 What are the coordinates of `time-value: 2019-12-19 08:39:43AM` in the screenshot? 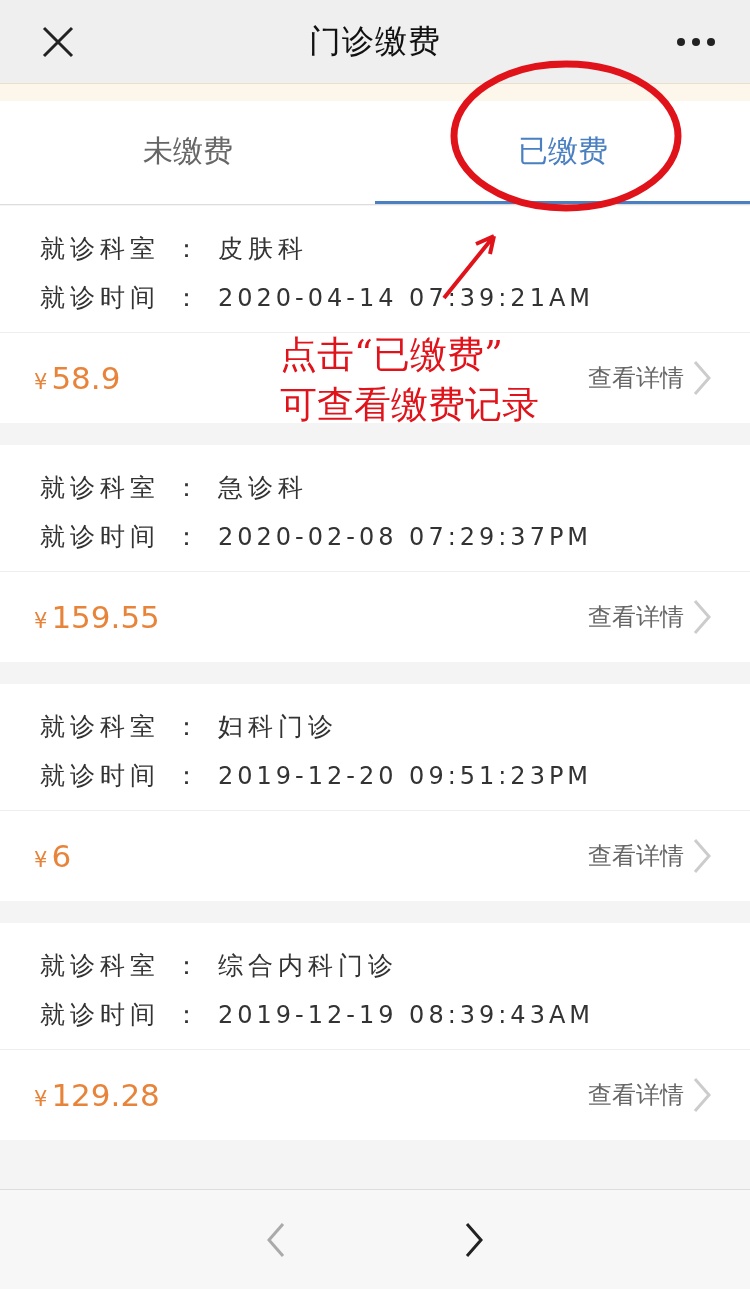 It's located at (406, 1014).